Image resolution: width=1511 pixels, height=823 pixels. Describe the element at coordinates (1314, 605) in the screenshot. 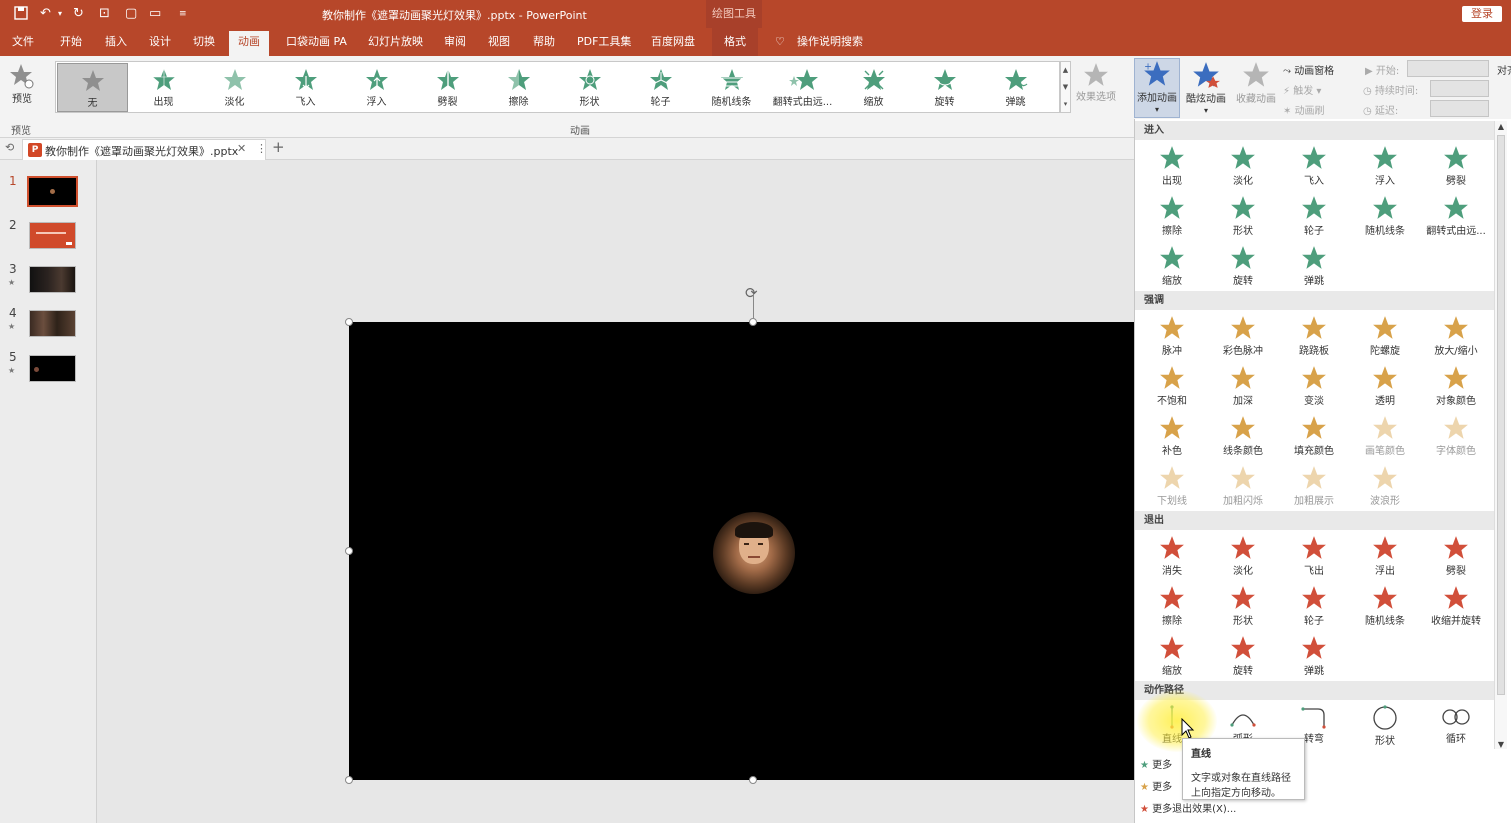

I see `exit-effect-8: 轮子` at that location.